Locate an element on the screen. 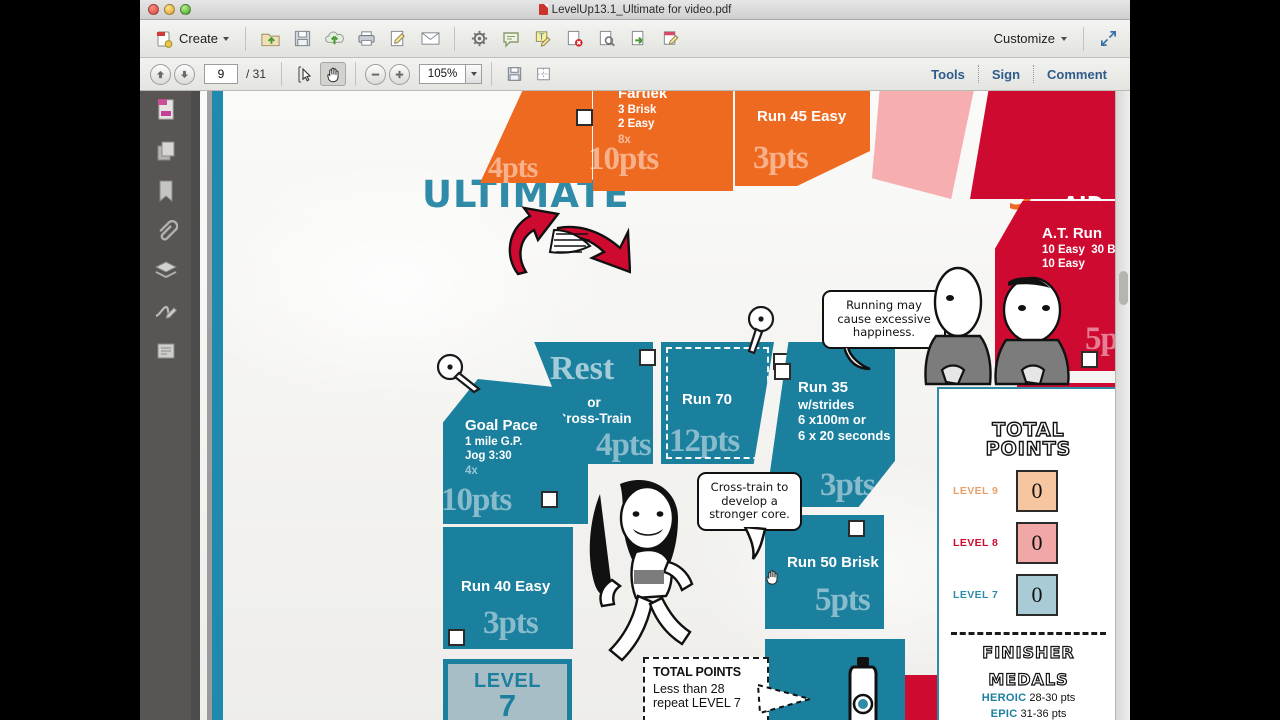 The height and width of the screenshot is (720, 1280). tile-run45easy-points: 3pts is located at coordinates (781, 158).